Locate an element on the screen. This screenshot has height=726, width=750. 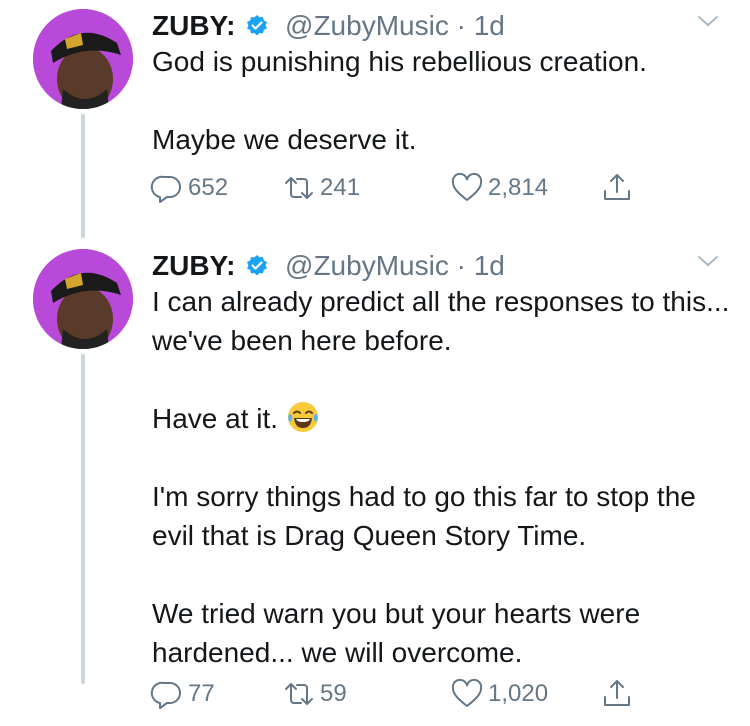
tweet-actions: 652 241 2,814 is located at coordinates (400, 188).